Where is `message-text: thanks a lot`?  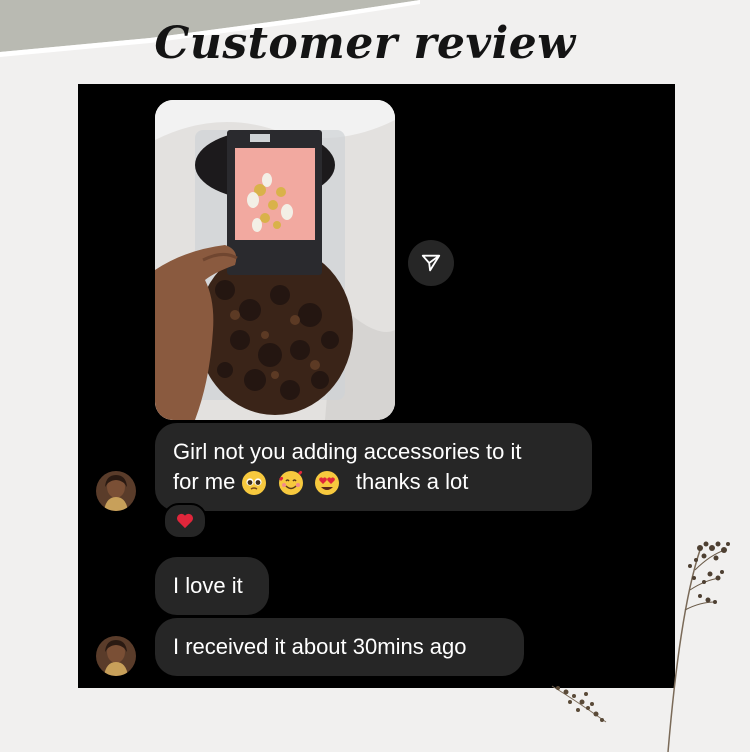 message-text: thanks a lot is located at coordinates (412, 481).